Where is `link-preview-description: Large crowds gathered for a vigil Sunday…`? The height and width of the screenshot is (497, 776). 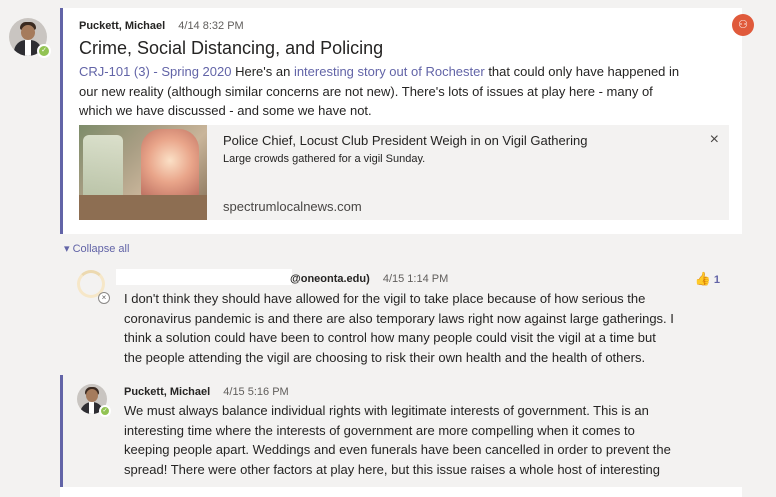 link-preview-description: Large crowds gathered for a vigil Sunday… is located at coordinates (324, 159).